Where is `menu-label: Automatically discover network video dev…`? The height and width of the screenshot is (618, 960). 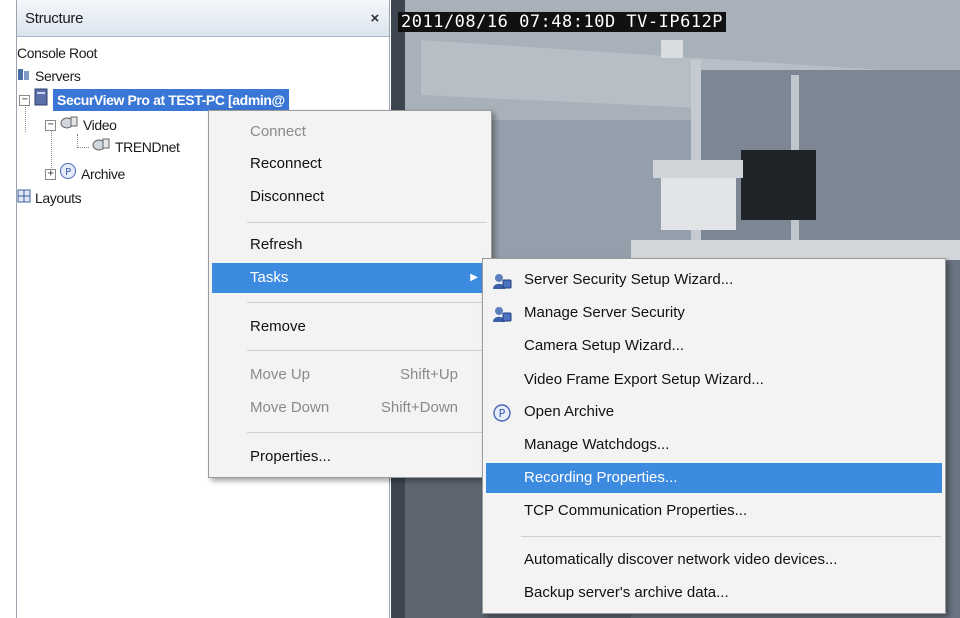
menu-label: Automatically discover network video dev… is located at coordinates (681, 559).